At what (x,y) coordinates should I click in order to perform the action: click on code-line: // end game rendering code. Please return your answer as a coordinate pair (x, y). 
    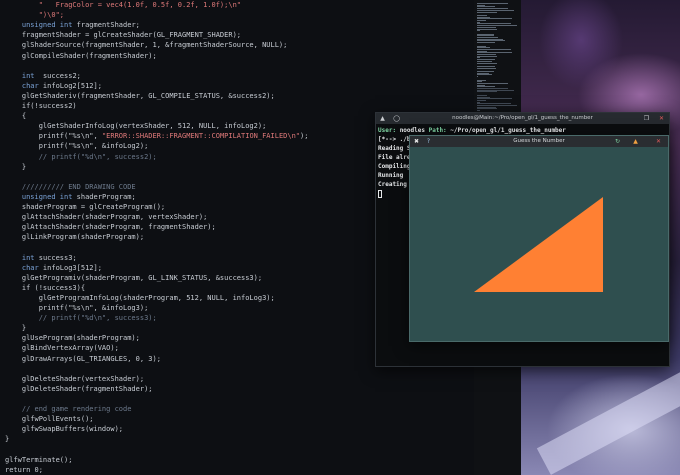
    Looking at the image, I should click on (68, 409).